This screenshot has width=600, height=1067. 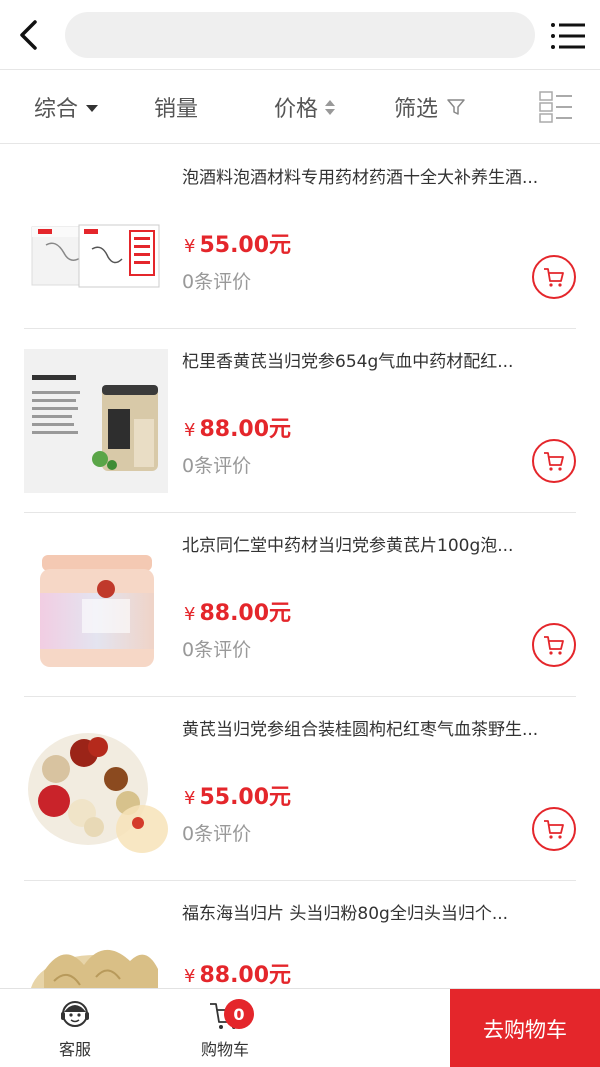 I want to click on sort-bar: 综合 销量 价格 筛选, so click(x=300, y=107).